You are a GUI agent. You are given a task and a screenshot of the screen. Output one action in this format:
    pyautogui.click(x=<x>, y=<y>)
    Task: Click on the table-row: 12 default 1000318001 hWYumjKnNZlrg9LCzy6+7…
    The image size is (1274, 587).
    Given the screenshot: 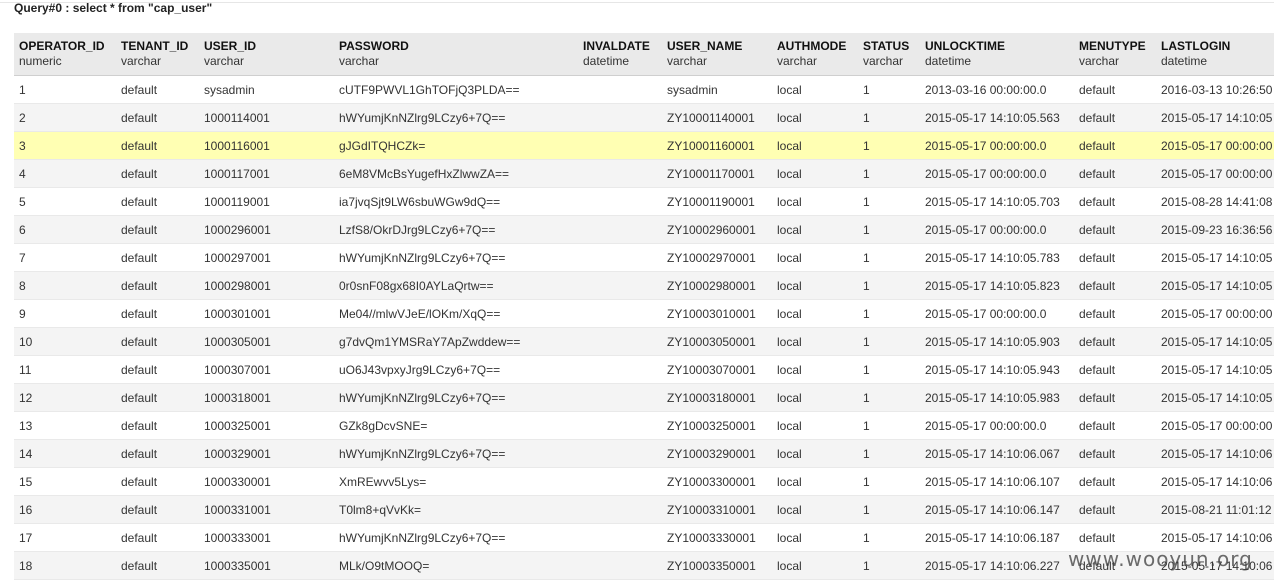 What is the action you would take?
    pyautogui.click(x=644, y=397)
    